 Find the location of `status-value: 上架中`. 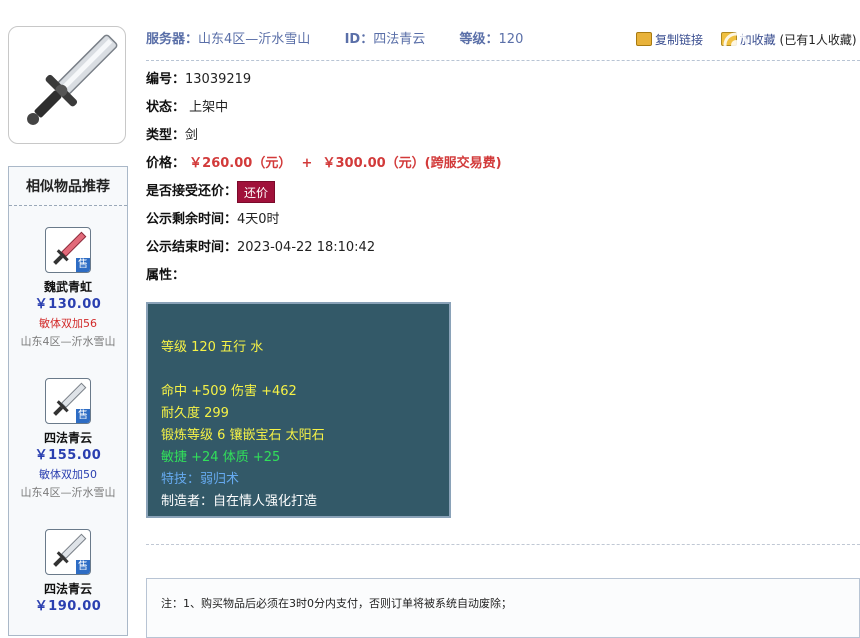

status-value: 上架中 is located at coordinates (209, 107).